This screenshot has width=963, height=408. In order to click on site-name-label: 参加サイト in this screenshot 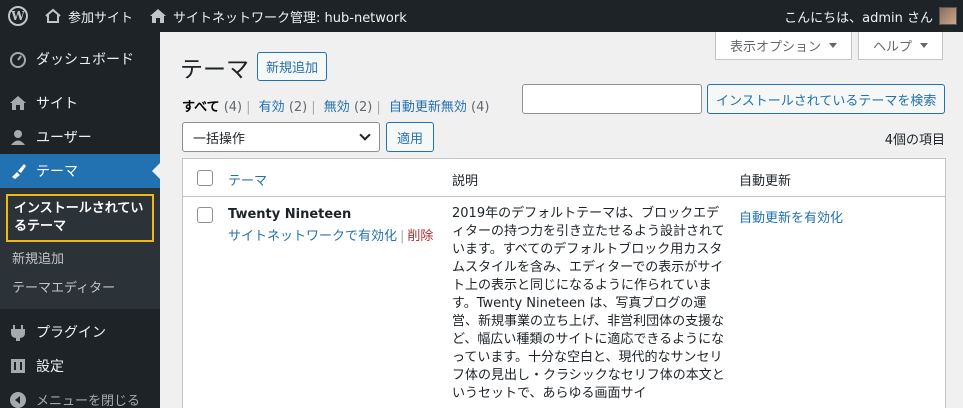, I will do `click(101, 18)`.